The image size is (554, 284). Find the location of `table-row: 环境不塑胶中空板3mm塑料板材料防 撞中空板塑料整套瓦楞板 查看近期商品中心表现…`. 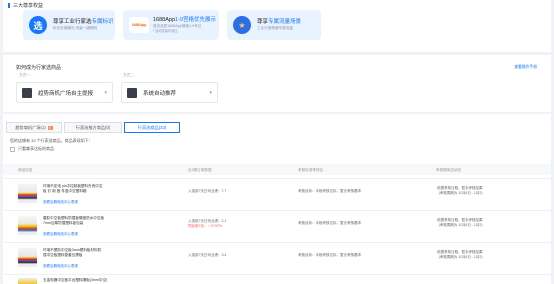

table-row: 环境不塑胶中空板3mm塑料板材料防 撞中空板塑料整套瓦楞板 查看近期商品中心表现… is located at coordinates (277, 257).